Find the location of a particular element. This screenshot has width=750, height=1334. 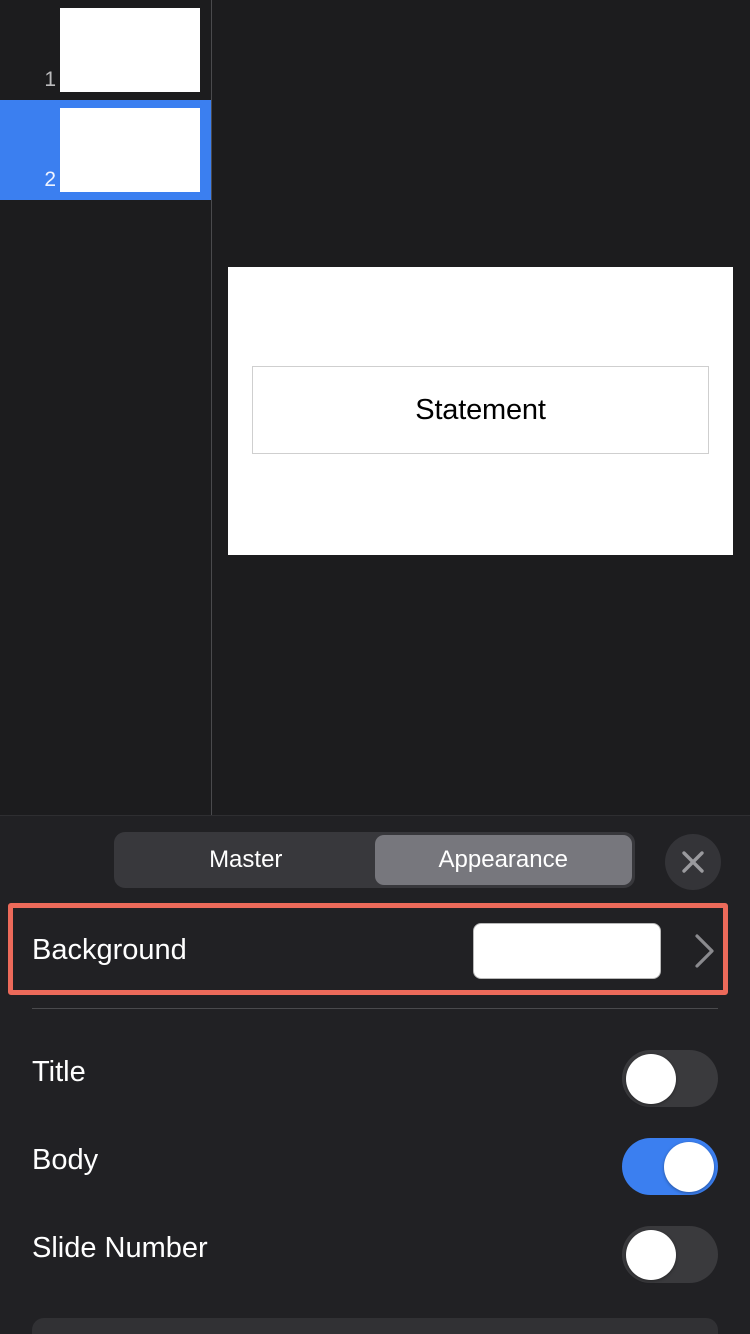

slide-thumbnail-2: 2 is located at coordinates (105, 150).